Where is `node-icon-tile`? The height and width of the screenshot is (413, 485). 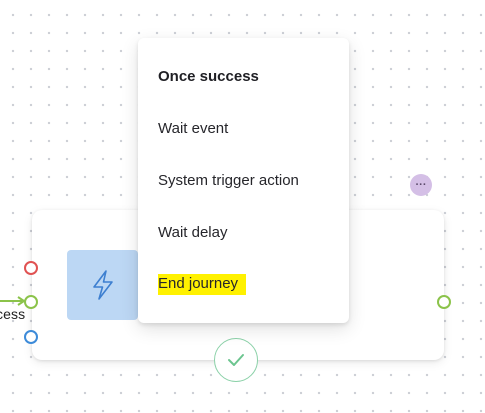
node-icon-tile is located at coordinates (102, 285).